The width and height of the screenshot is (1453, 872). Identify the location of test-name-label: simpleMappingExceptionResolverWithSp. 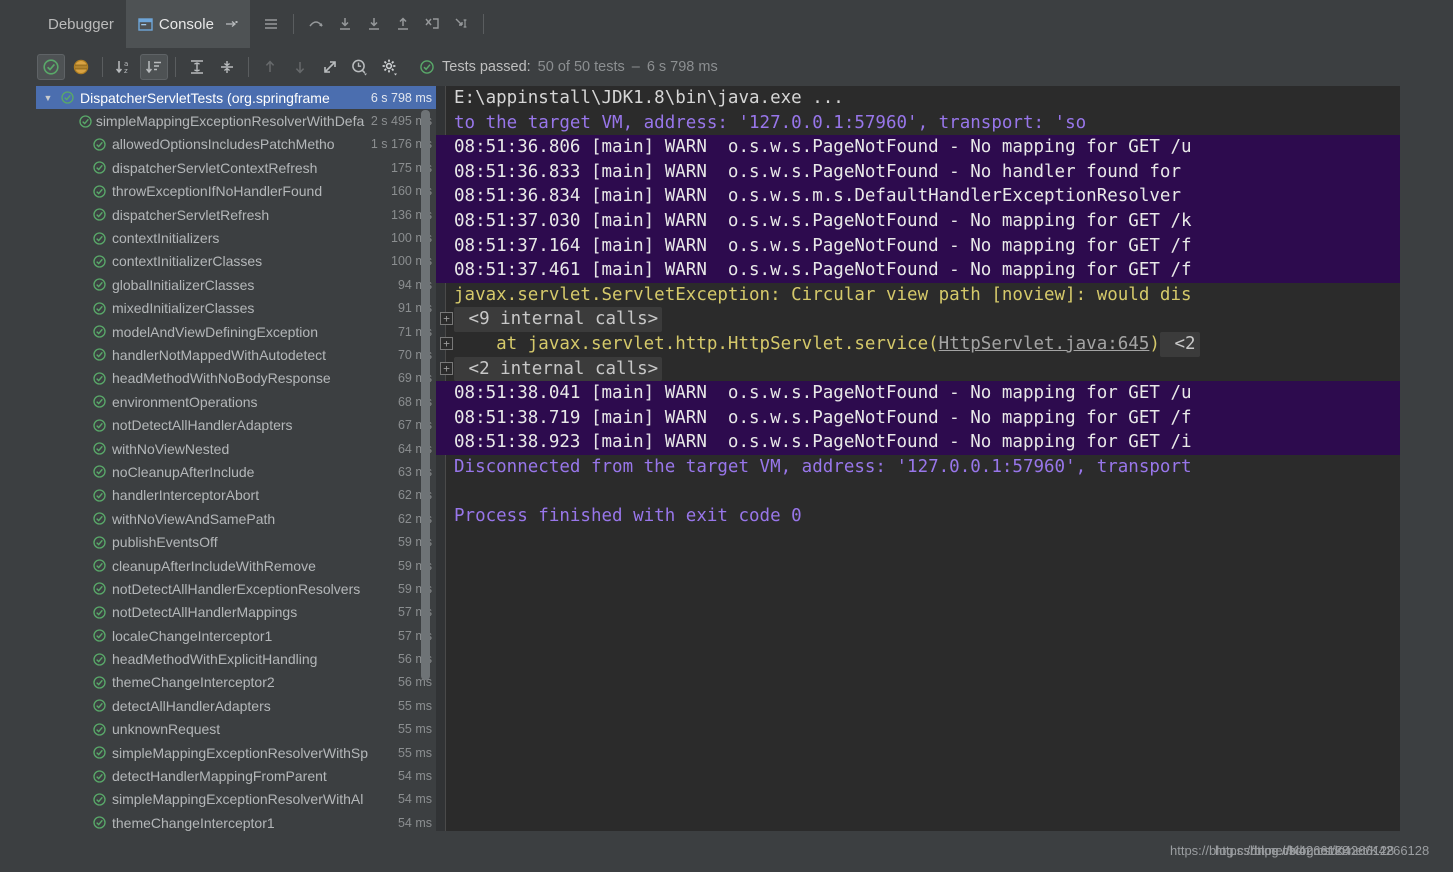
(240, 752).